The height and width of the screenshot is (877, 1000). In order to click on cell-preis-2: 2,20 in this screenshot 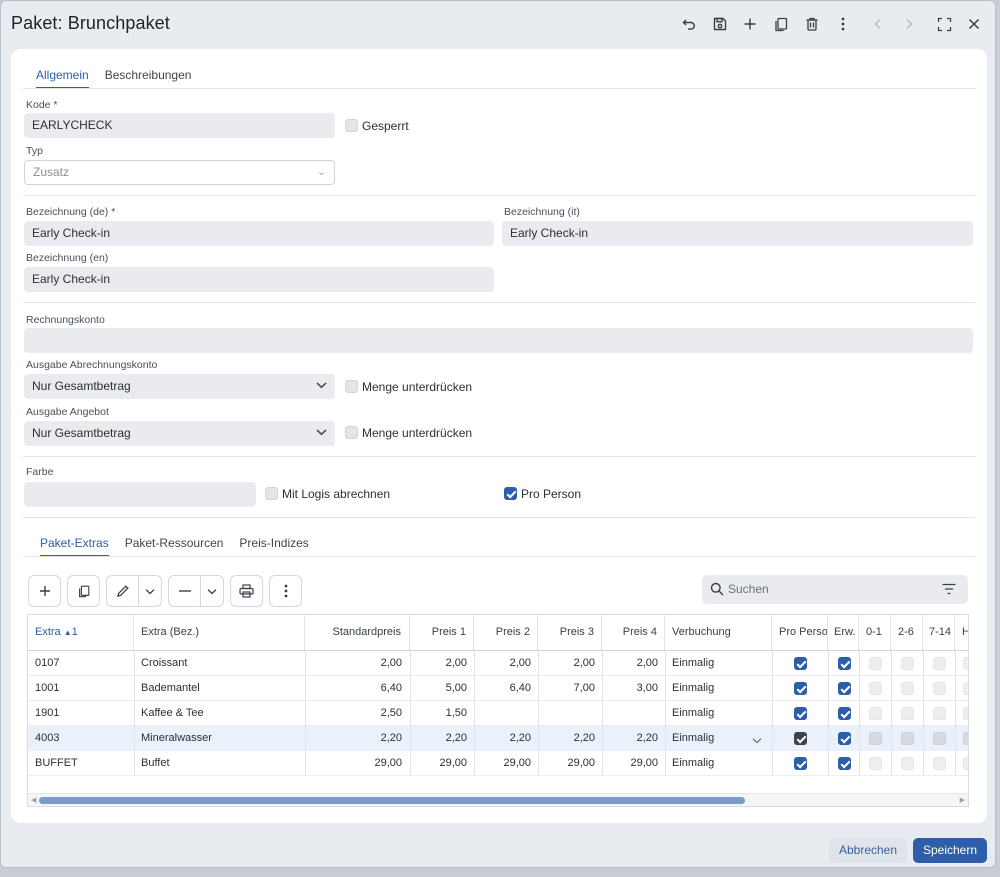, I will do `click(506, 738)`.